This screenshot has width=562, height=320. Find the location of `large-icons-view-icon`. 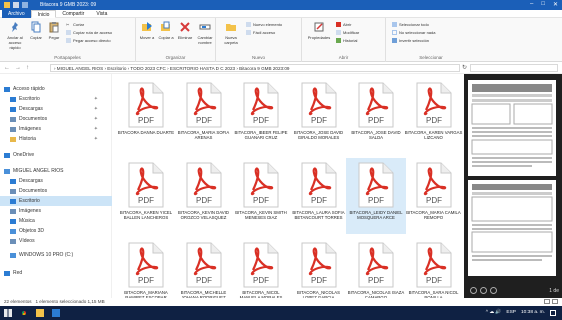

large-icons-view-icon is located at coordinates (555, 301).